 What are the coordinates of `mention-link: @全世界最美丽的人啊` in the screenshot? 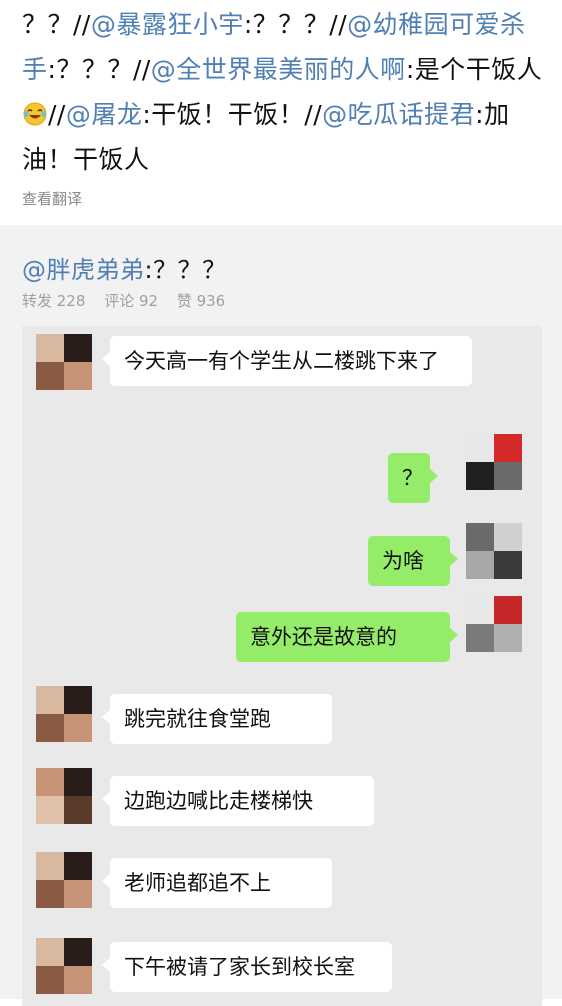 It's located at (278, 69).